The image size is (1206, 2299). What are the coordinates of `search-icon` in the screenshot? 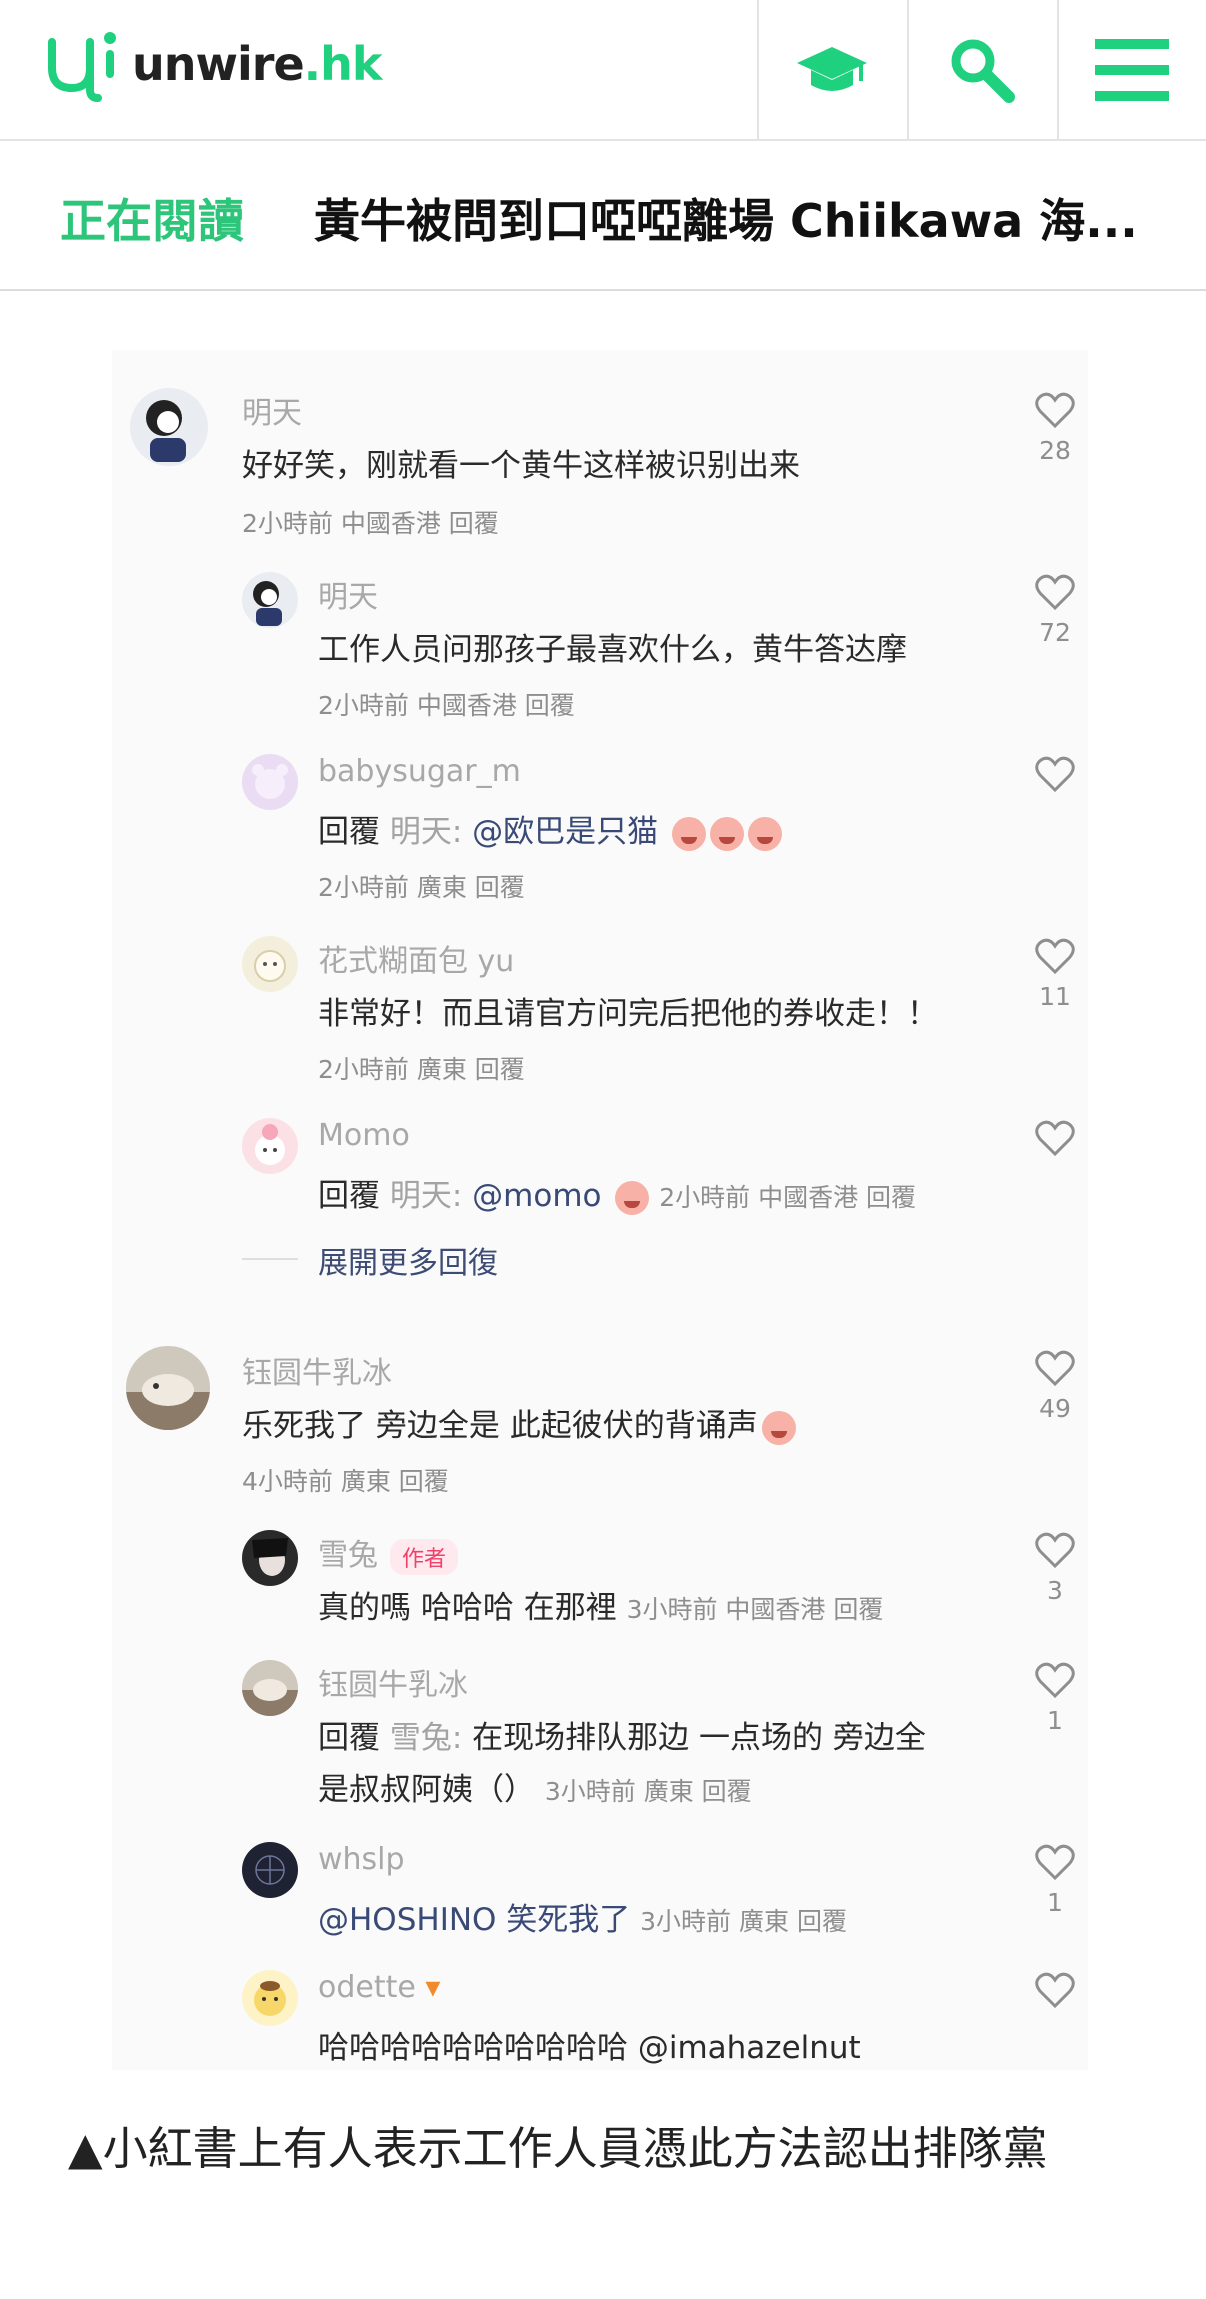 It's located at (983, 71).